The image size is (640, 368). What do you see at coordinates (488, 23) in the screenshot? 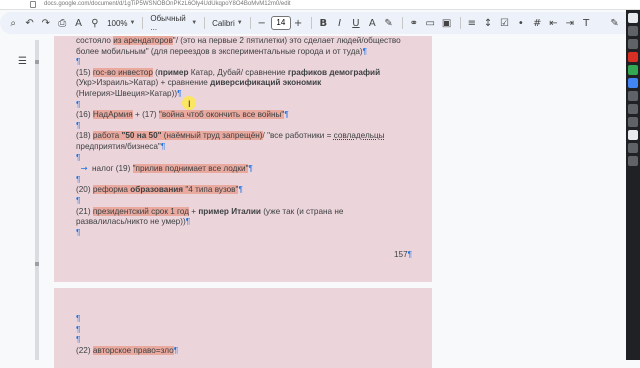
I see `line-spacing-icon: ↕` at bounding box center [488, 23].